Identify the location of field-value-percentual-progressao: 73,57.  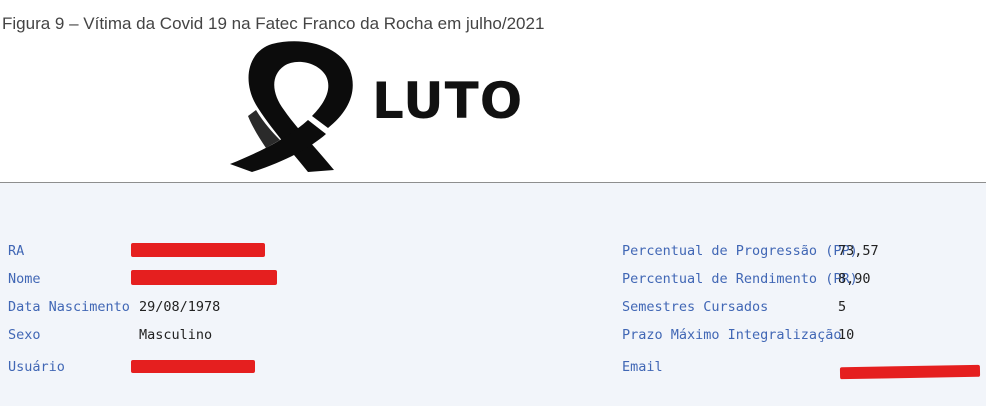
(858, 251).